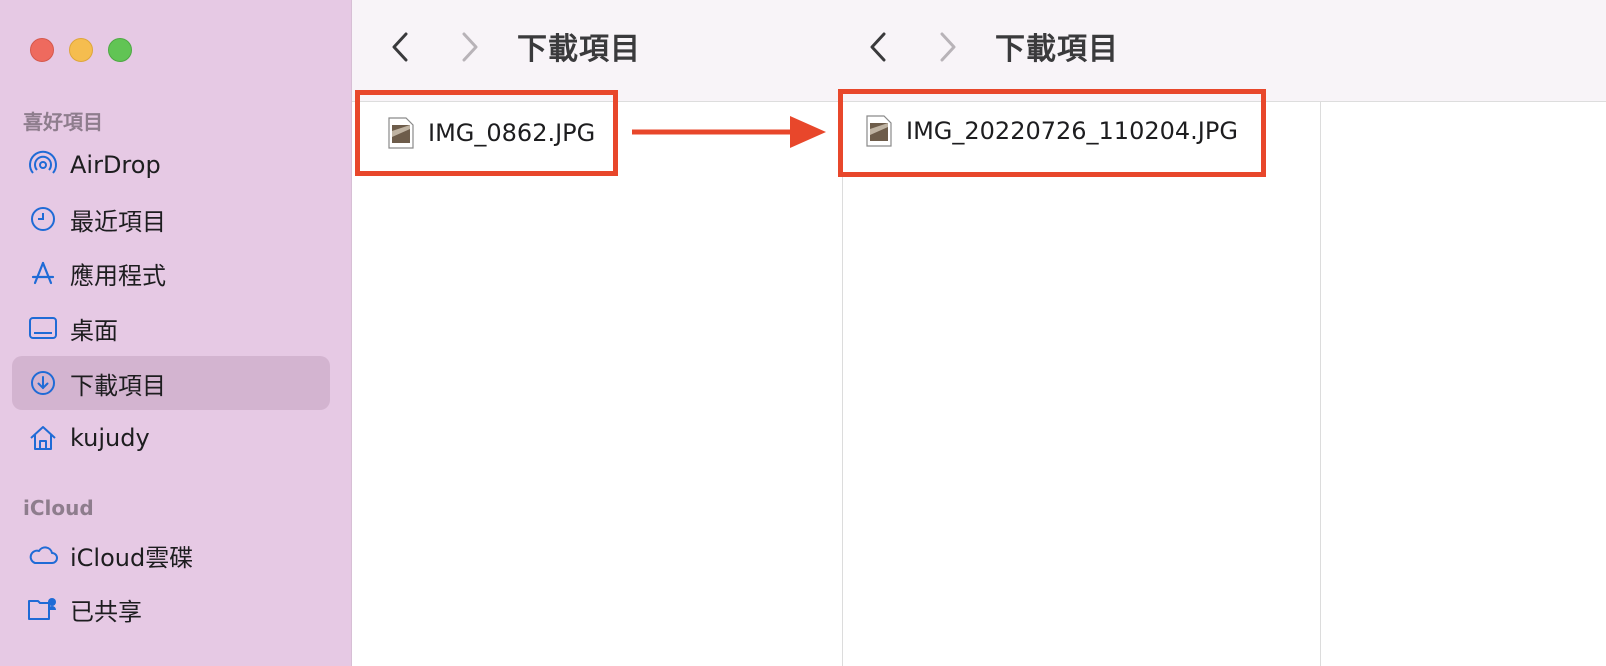  I want to click on sidebar-item-recents: 最近項目, so click(171, 219).